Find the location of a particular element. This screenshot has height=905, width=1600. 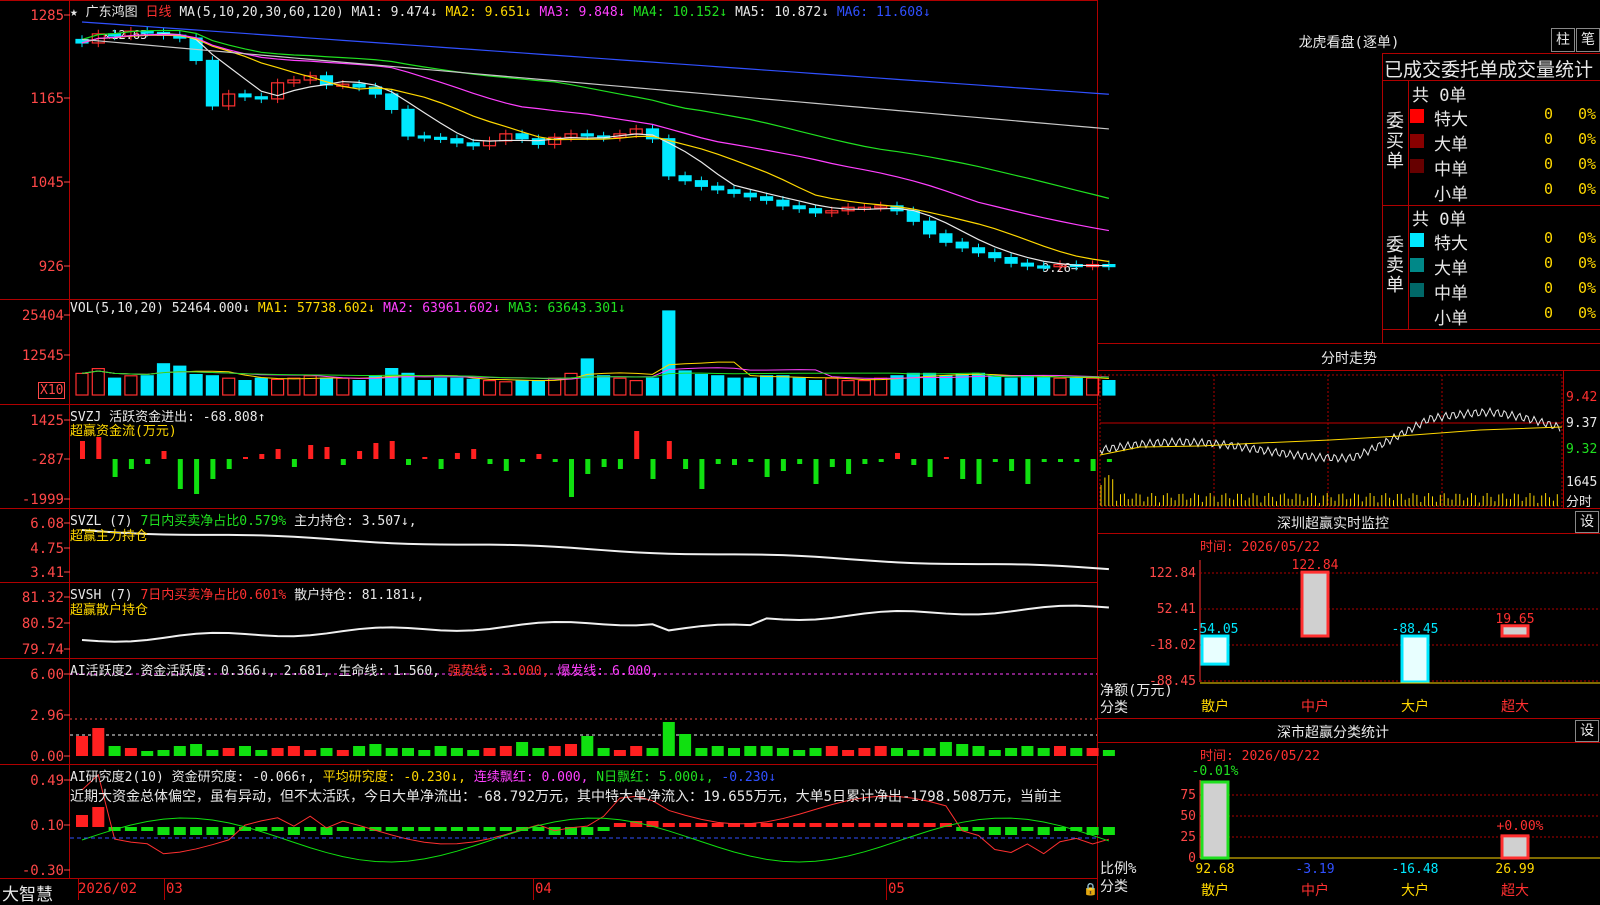

fs-price-line is located at coordinates (1330, 435).